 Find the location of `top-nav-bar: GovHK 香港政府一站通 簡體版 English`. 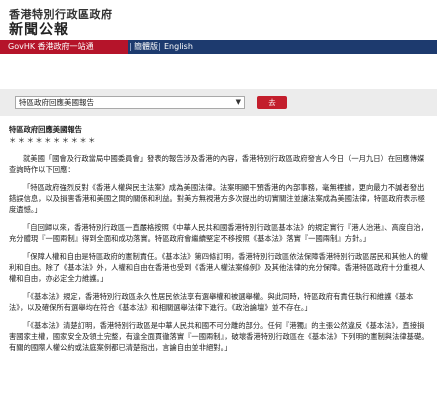

top-nav-bar: GovHK 香港政府一站通 簡體版 English is located at coordinates (218, 47).